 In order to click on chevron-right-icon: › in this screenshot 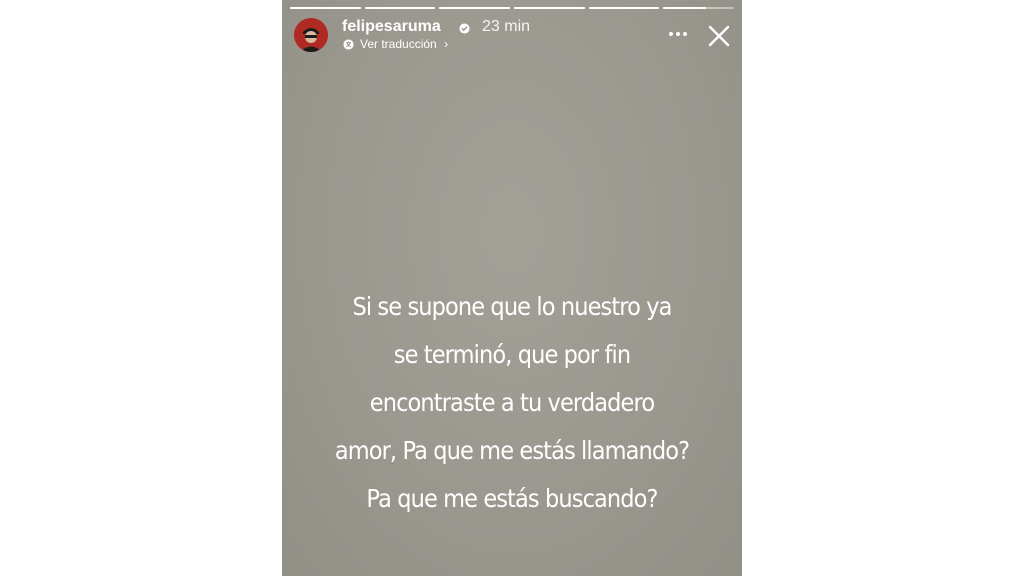, I will do `click(446, 44)`.